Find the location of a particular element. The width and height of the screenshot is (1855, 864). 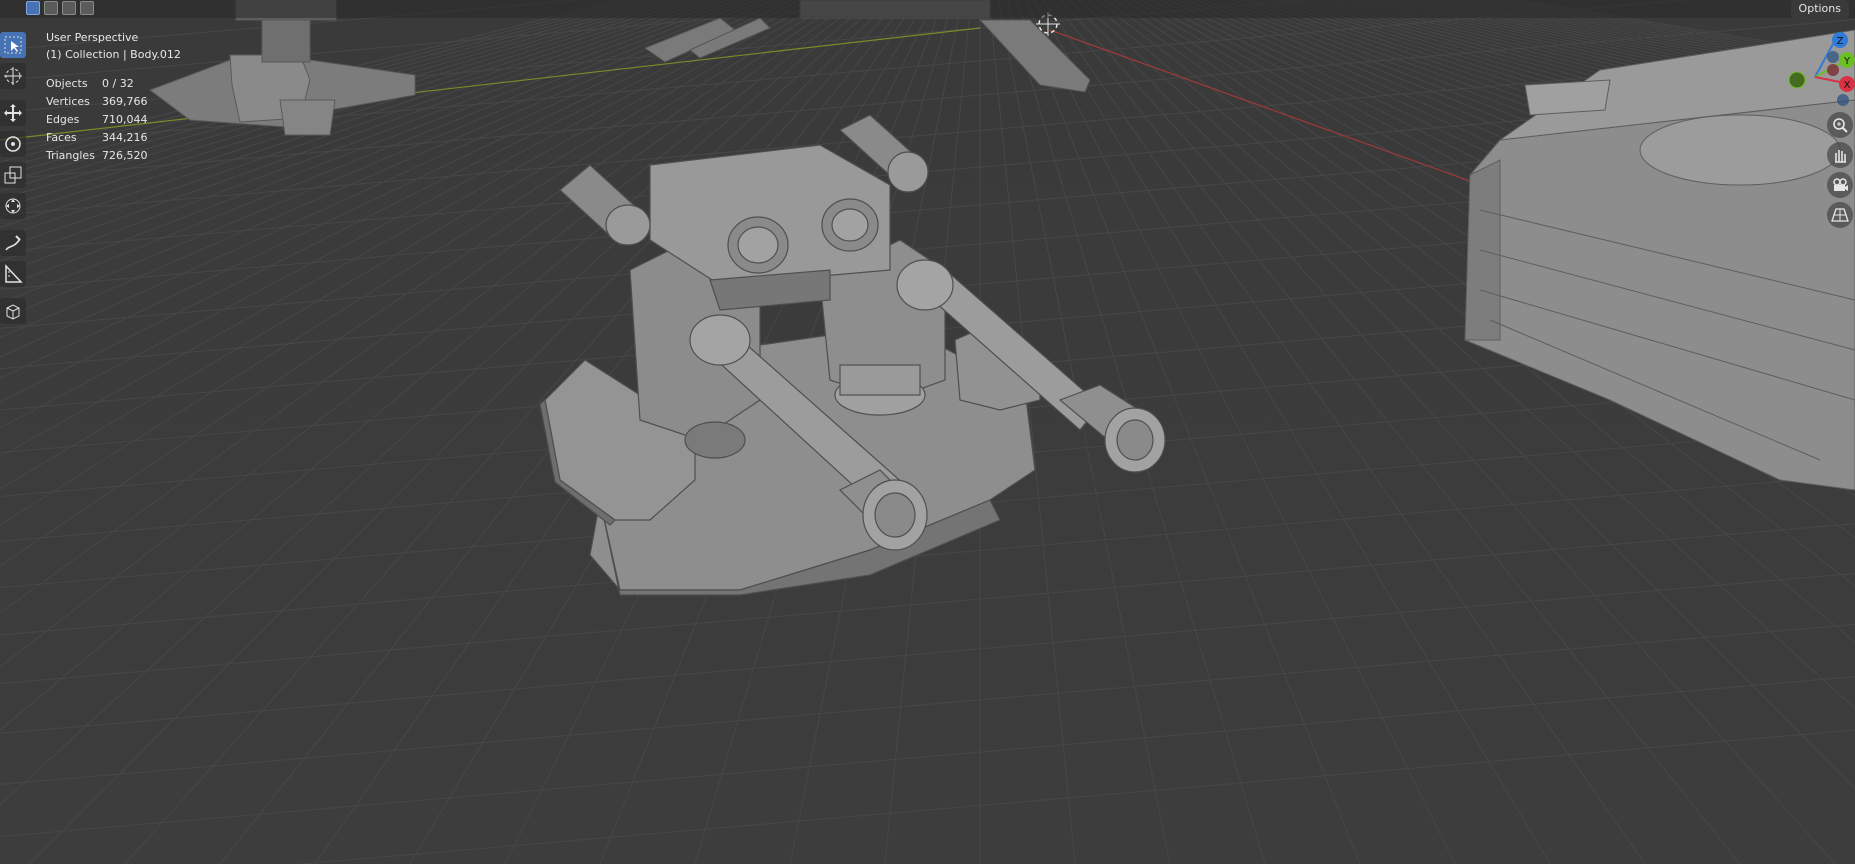

perspective-grid-icon is located at coordinates (1840, 215).